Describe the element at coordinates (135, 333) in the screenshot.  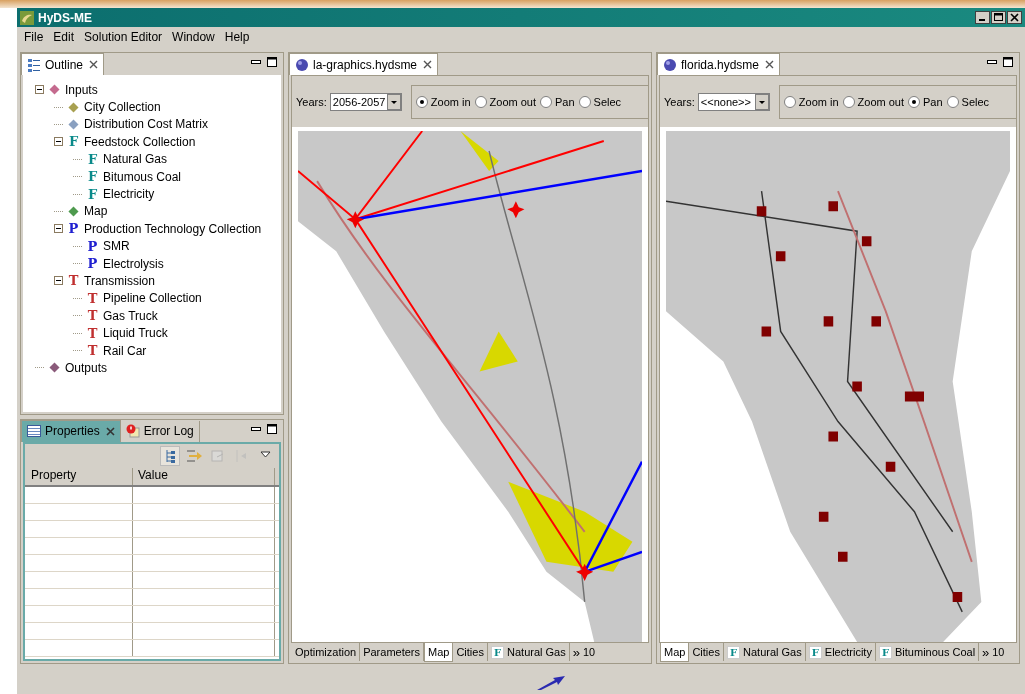
I see `tree-item: Liquid Truck` at that location.